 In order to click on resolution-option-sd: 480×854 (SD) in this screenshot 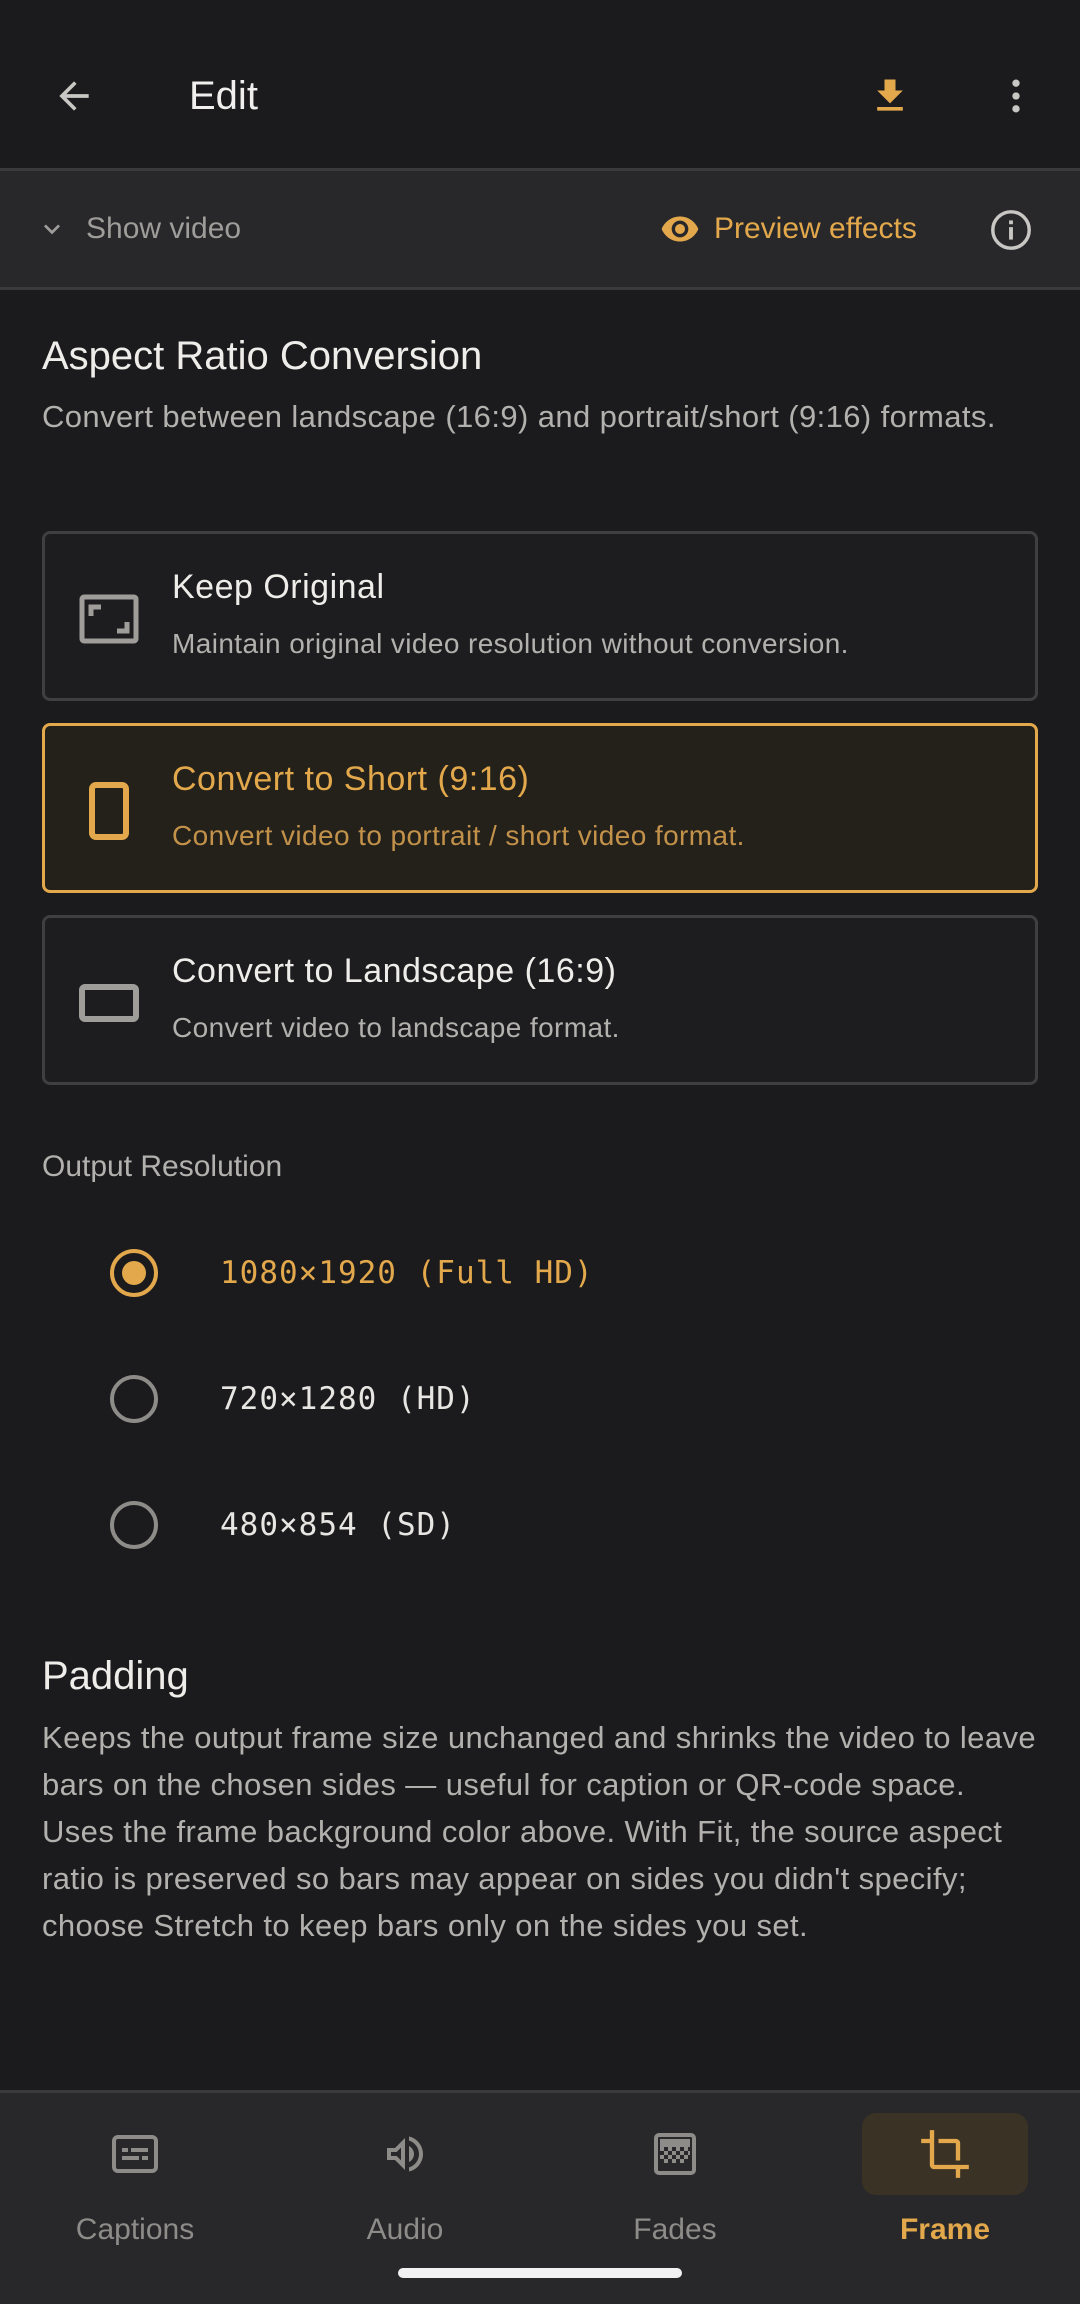, I will do `click(283, 1525)`.